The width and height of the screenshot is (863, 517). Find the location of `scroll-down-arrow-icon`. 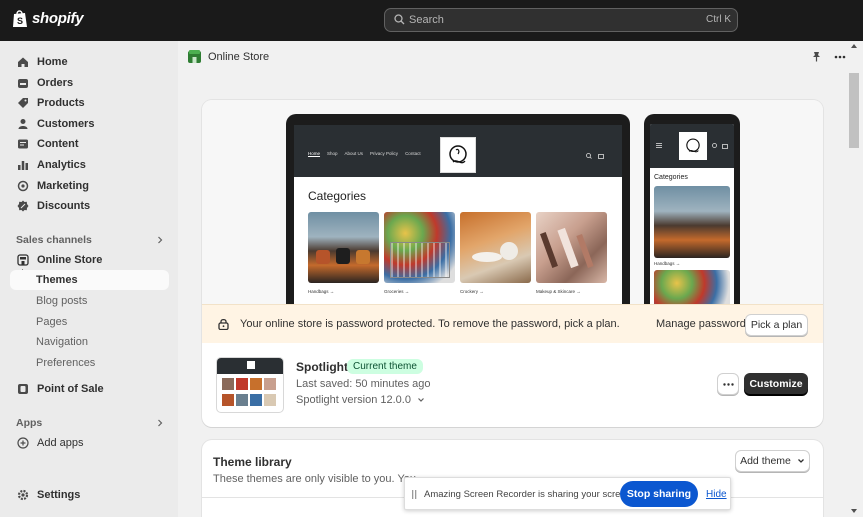

scroll-down-arrow-icon is located at coordinates (854, 511).